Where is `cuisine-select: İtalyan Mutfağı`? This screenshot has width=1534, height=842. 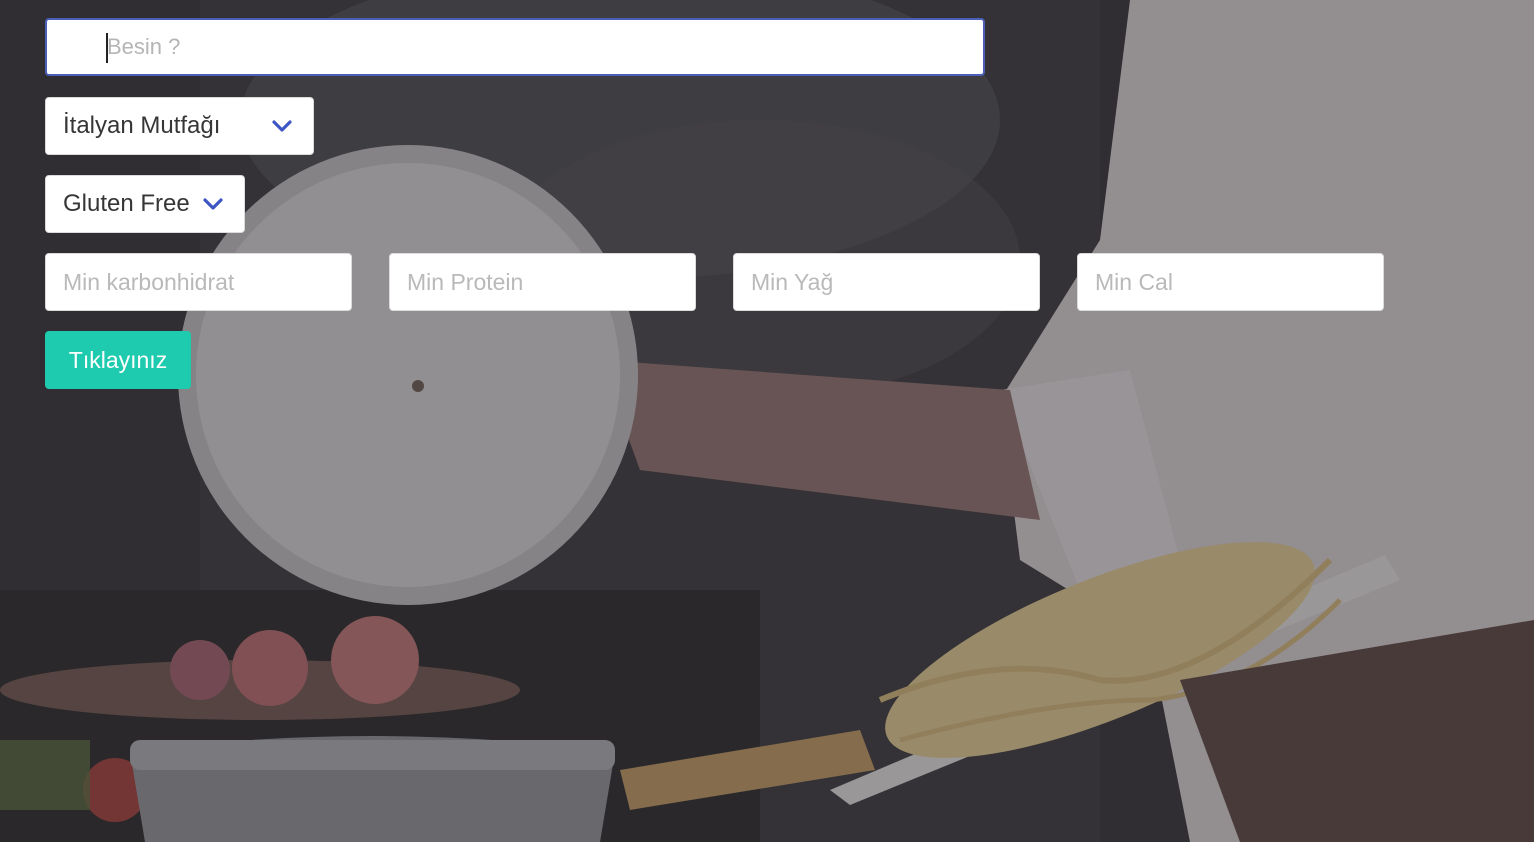 cuisine-select: İtalyan Mutfağı is located at coordinates (179, 126).